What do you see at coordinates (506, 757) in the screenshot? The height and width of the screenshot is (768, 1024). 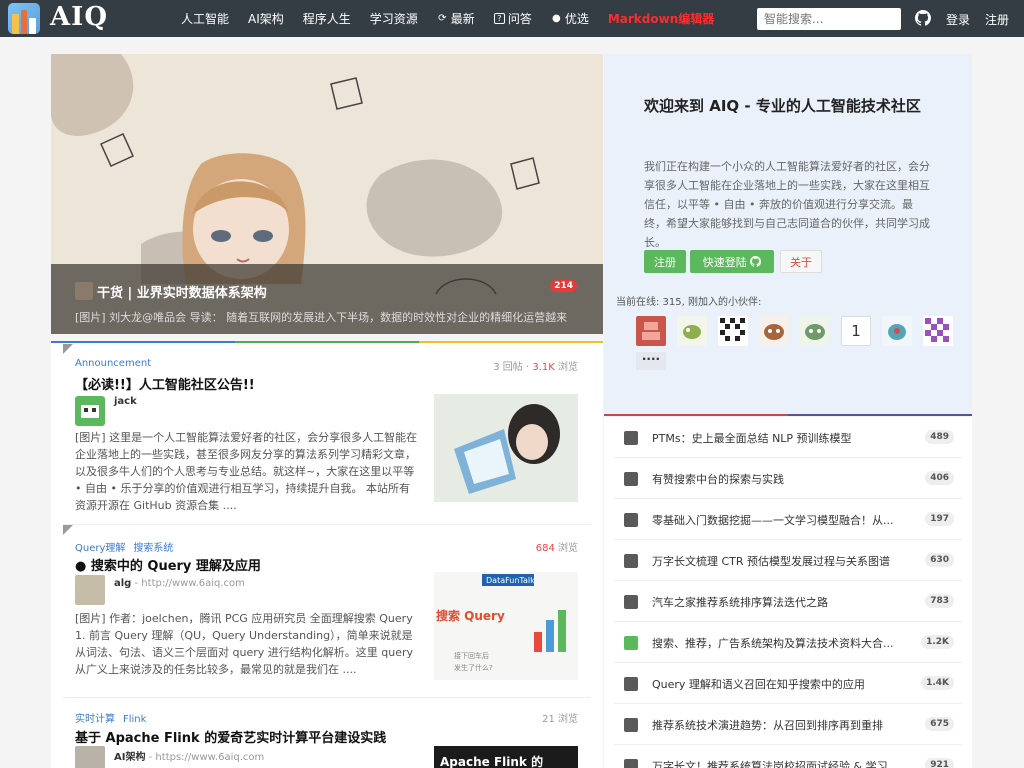 I see `article-thumbnail: Apache Flink 的` at bounding box center [506, 757].